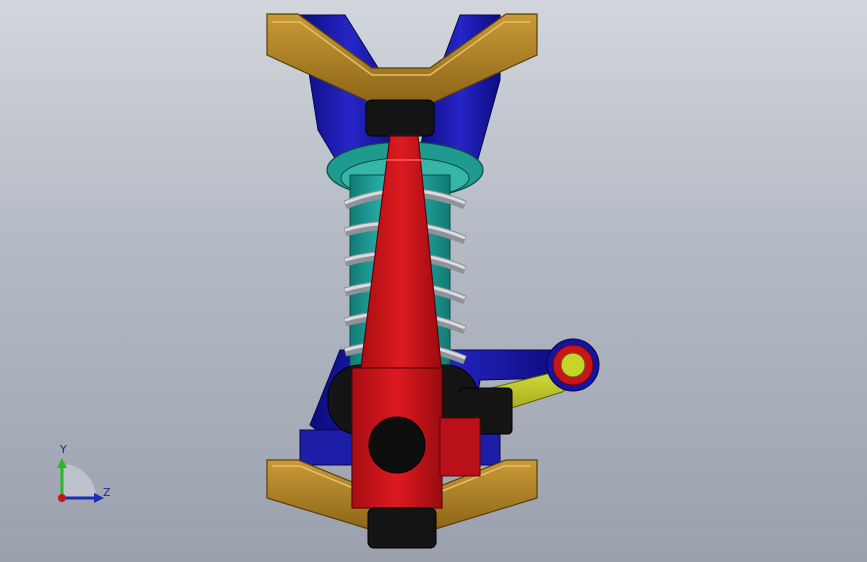 This screenshot has width=867, height=562. What do you see at coordinates (107, 492) in the screenshot?
I see `axis-z-label: Z` at bounding box center [107, 492].